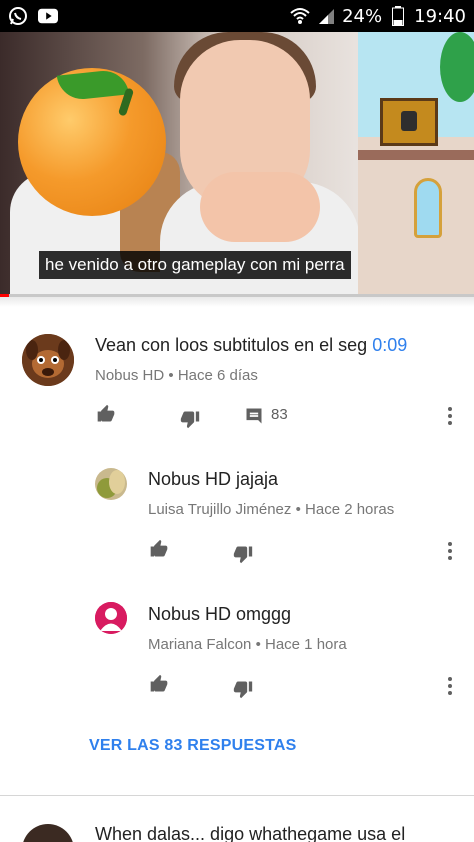 The height and width of the screenshot is (842, 474). Describe the element at coordinates (398, 16) in the screenshot. I see `battery-icon` at that location.